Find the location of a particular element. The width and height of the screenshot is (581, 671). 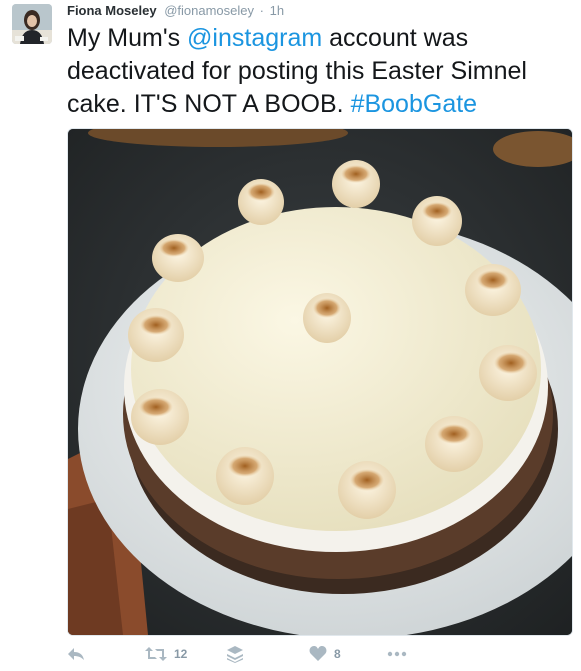

stack-icon is located at coordinates (235, 654).